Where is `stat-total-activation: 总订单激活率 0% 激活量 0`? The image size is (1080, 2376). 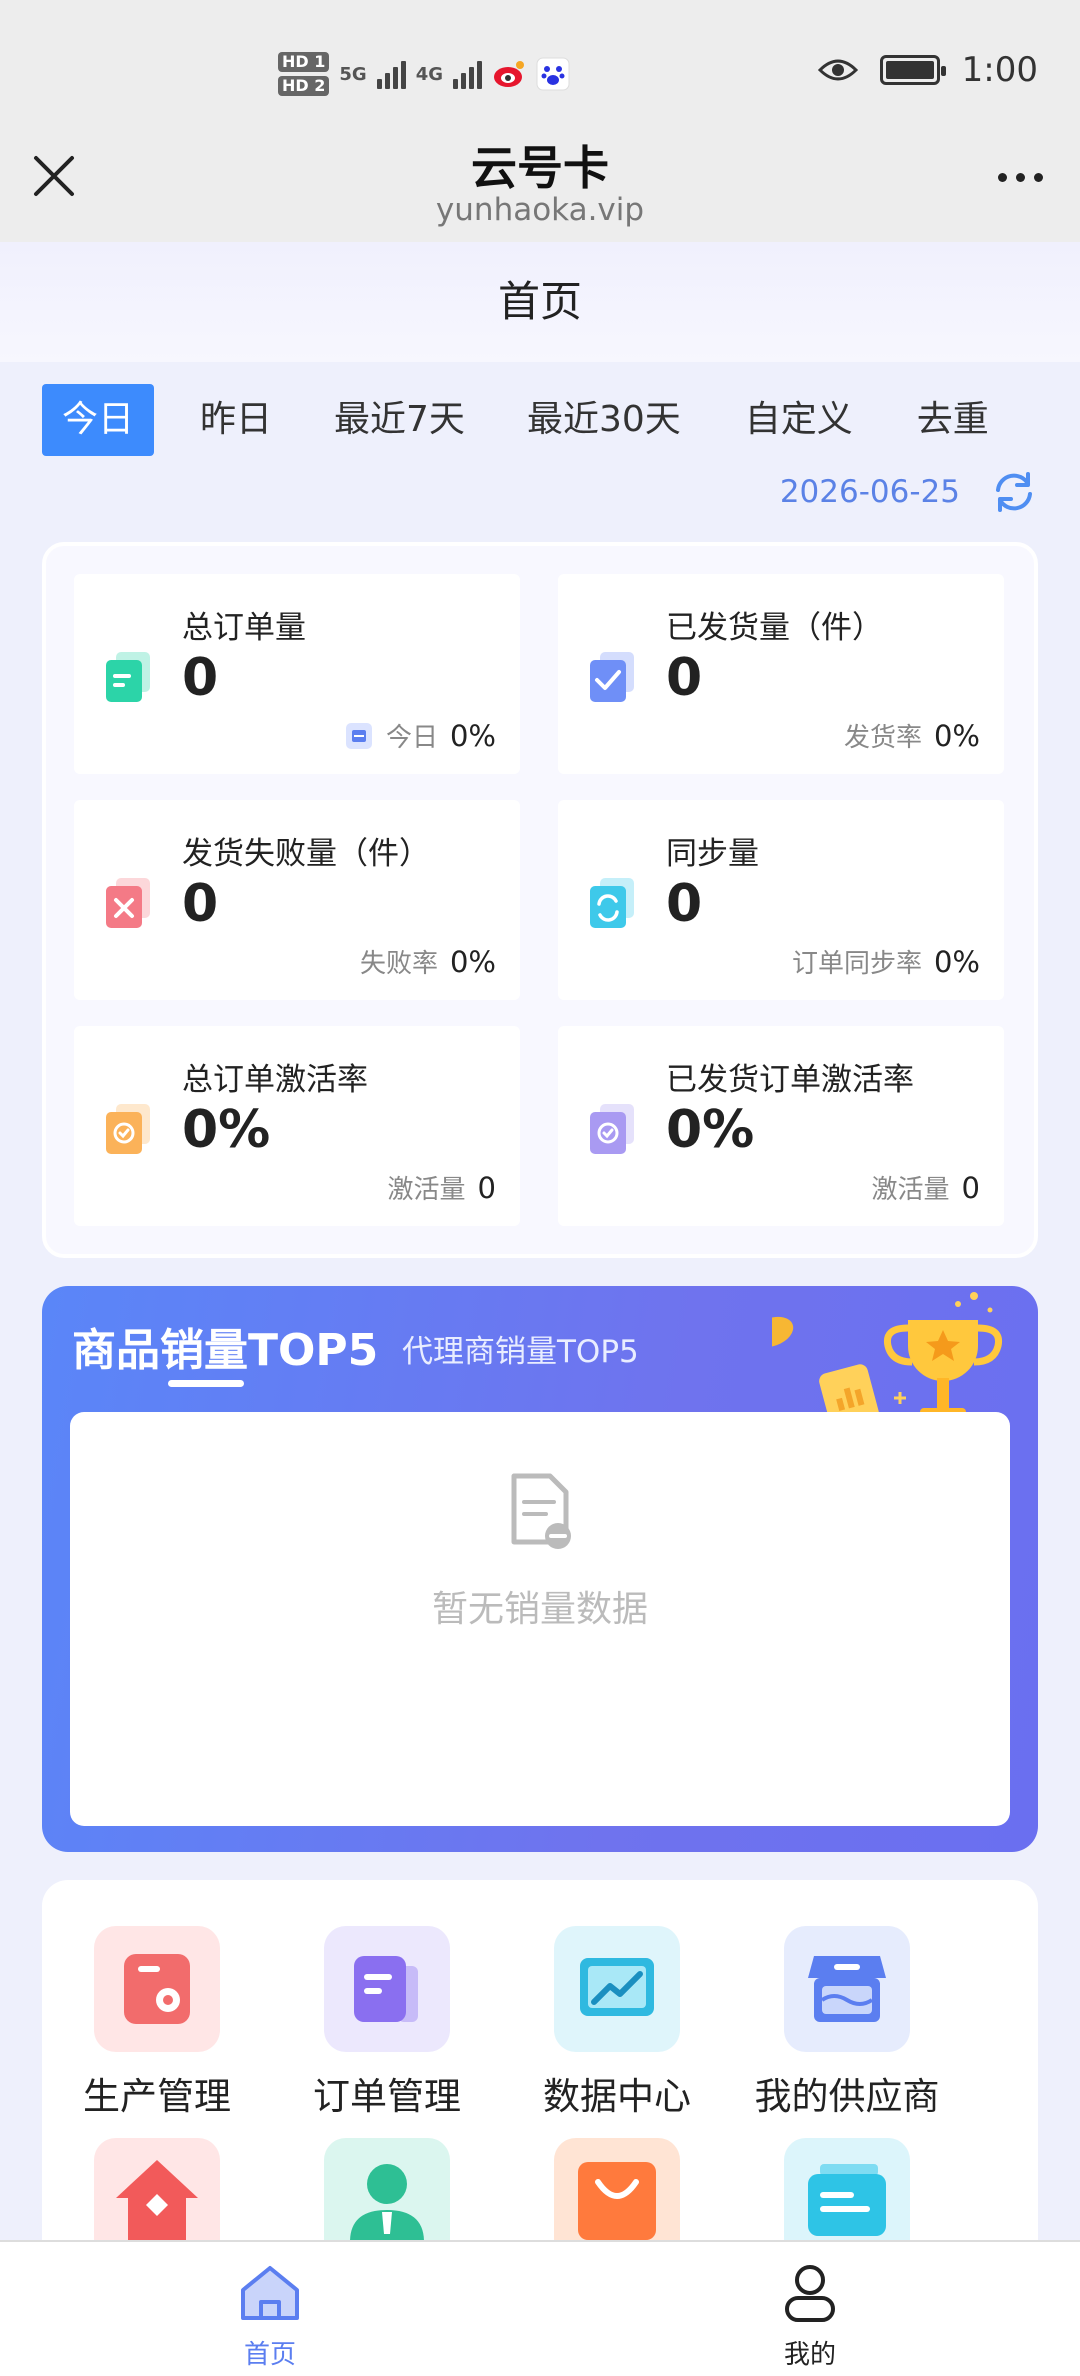 stat-total-activation: 总订单激活率 0% 激活量 0 is located at coordinates (297, 1126).